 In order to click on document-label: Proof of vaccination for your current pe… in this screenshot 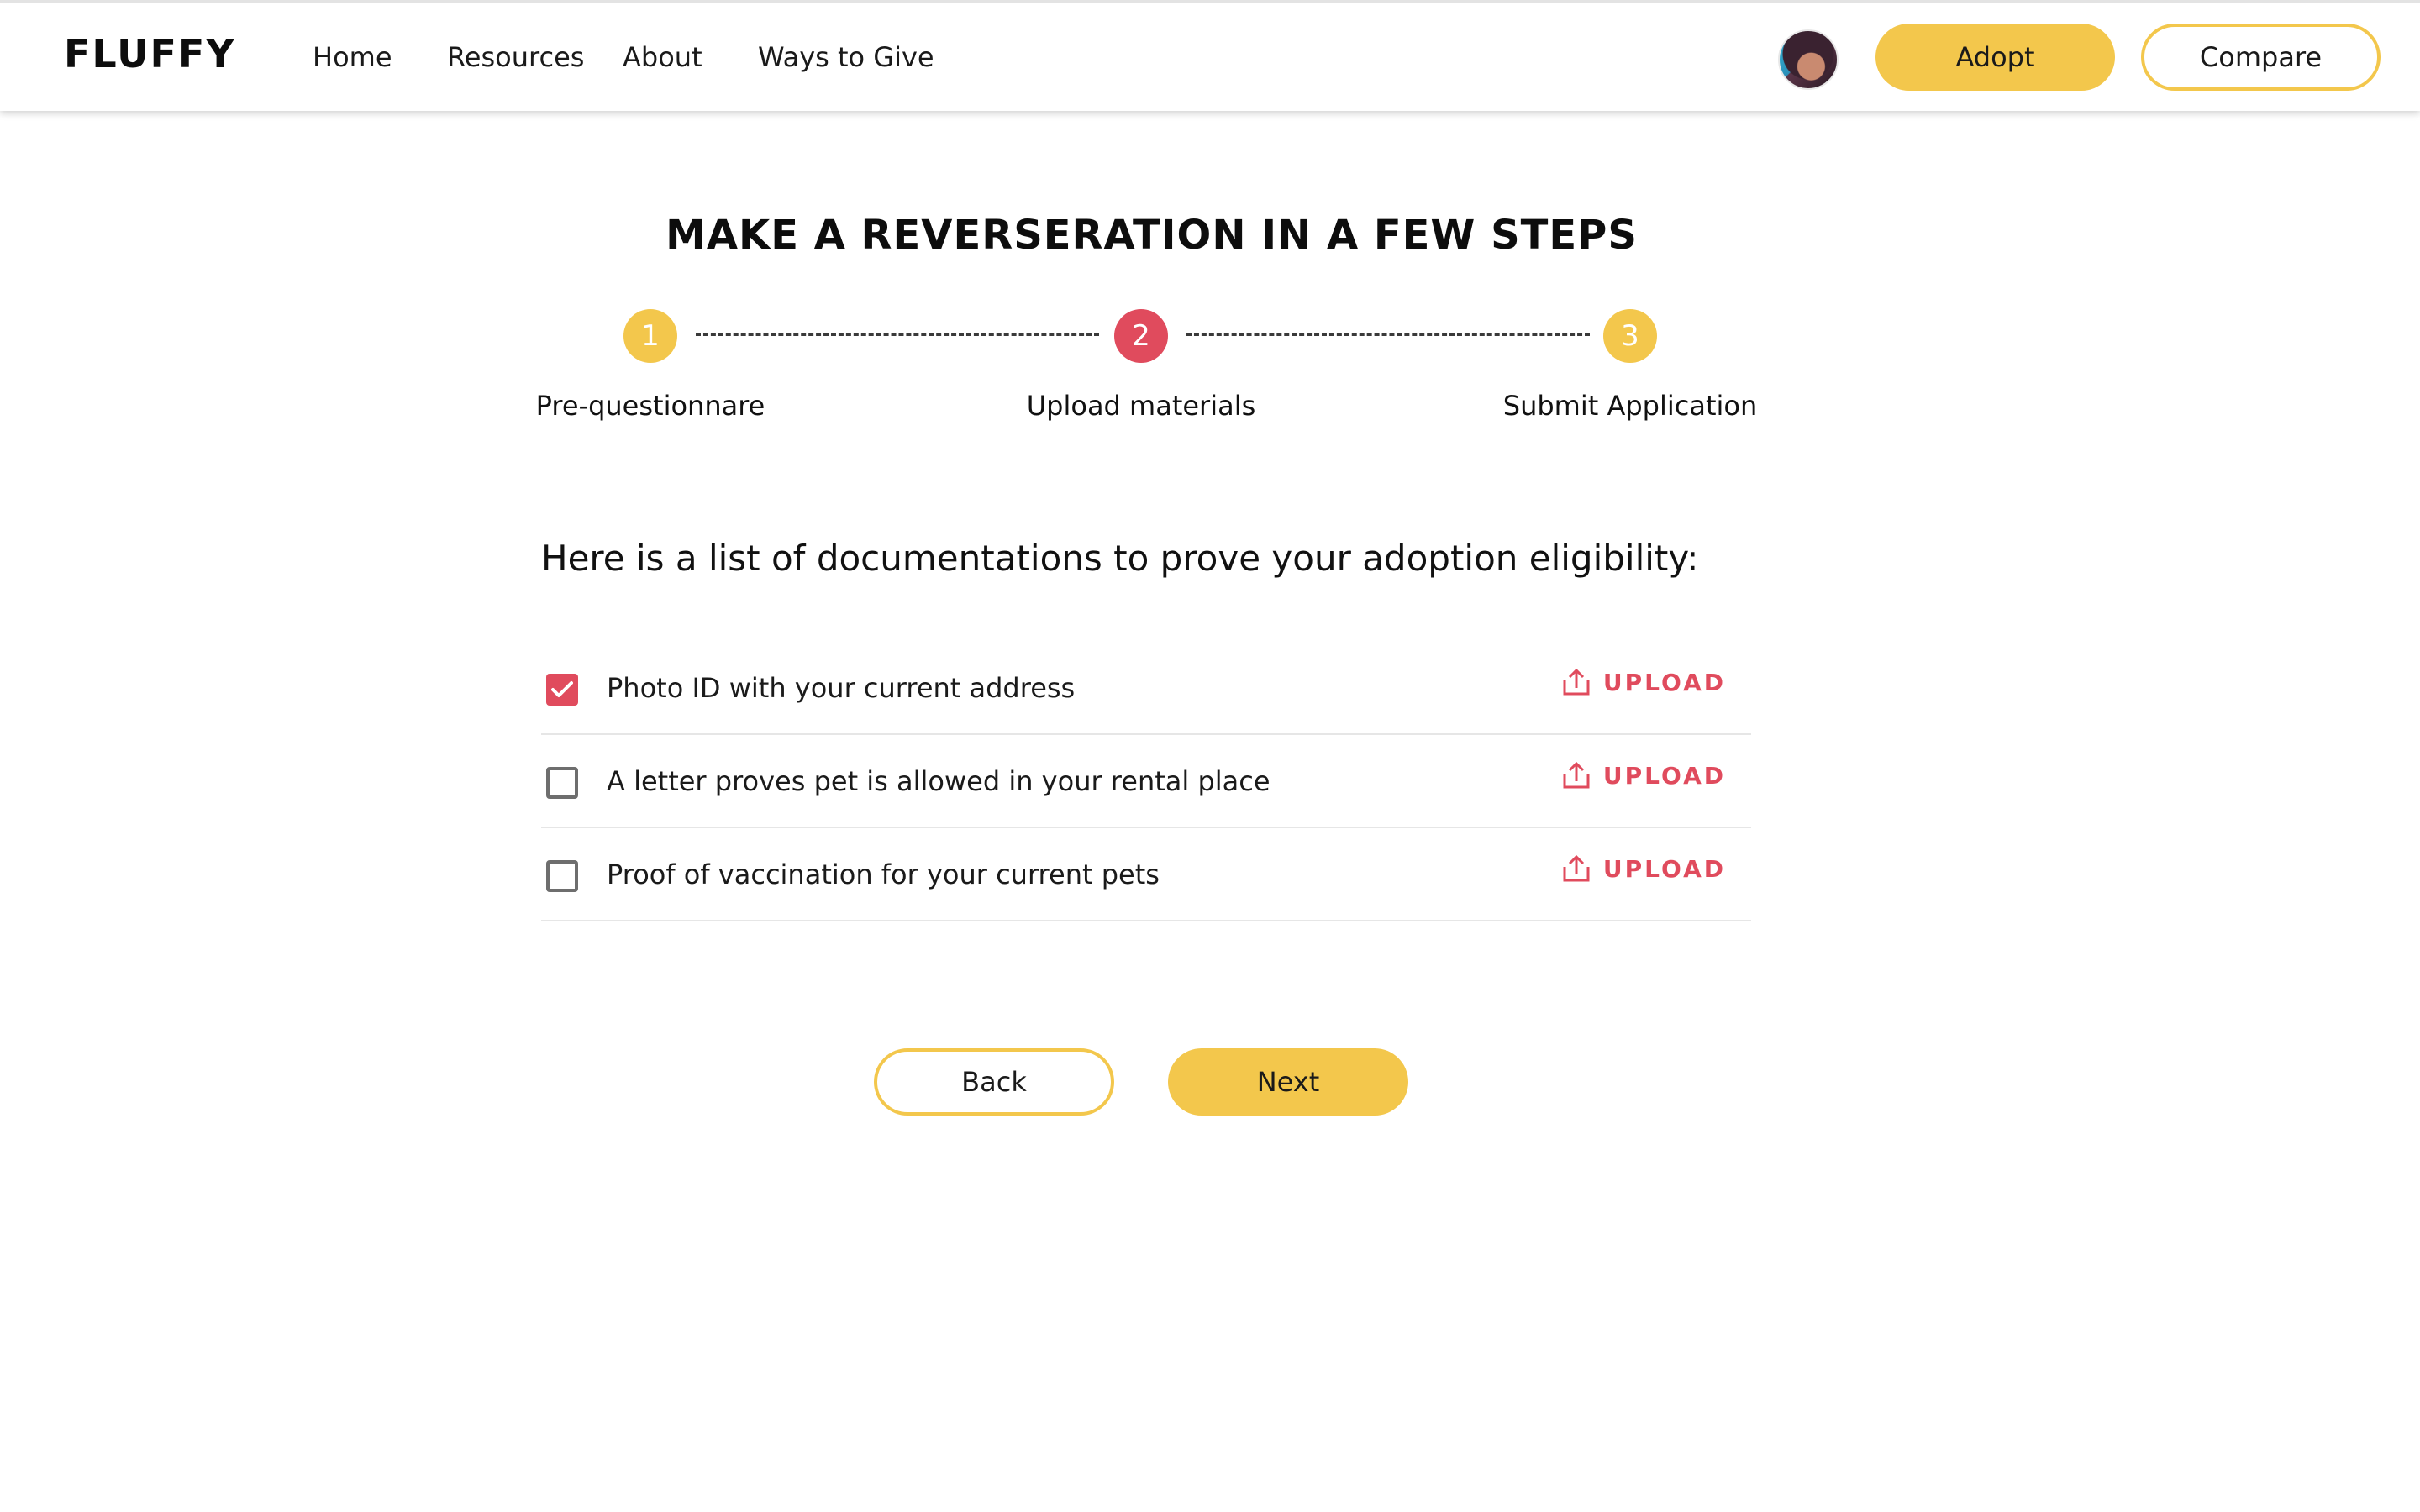, I will do `click(883, 874)`.